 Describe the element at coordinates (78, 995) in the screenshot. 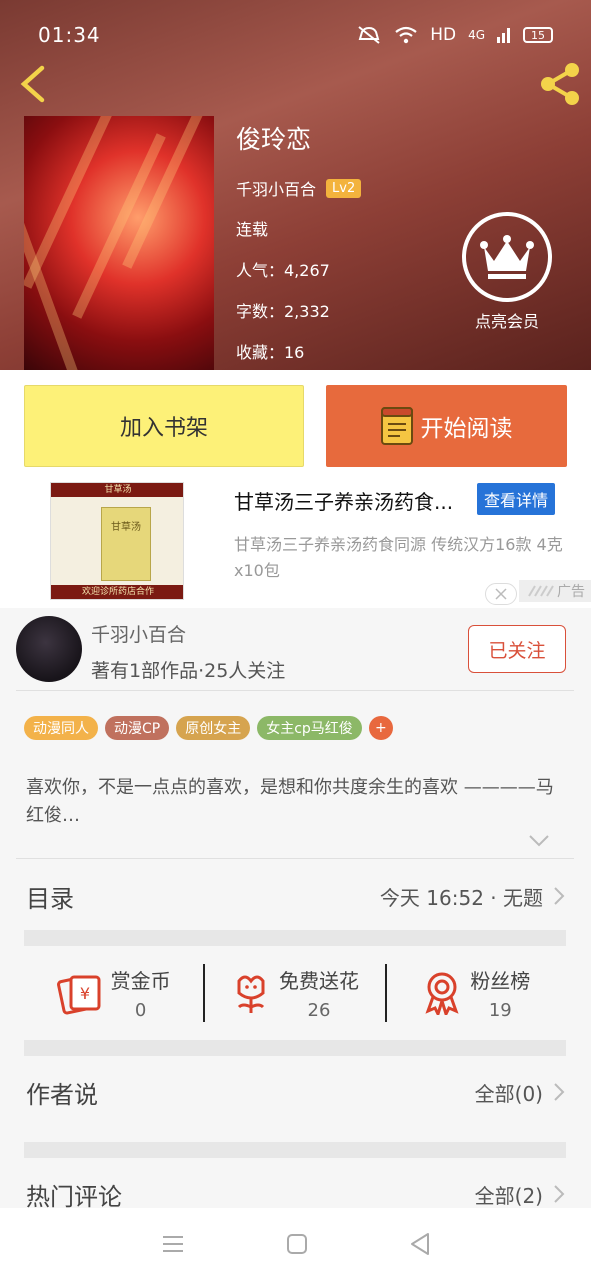

I see `coin-envelope-icon: ¥` at that location.